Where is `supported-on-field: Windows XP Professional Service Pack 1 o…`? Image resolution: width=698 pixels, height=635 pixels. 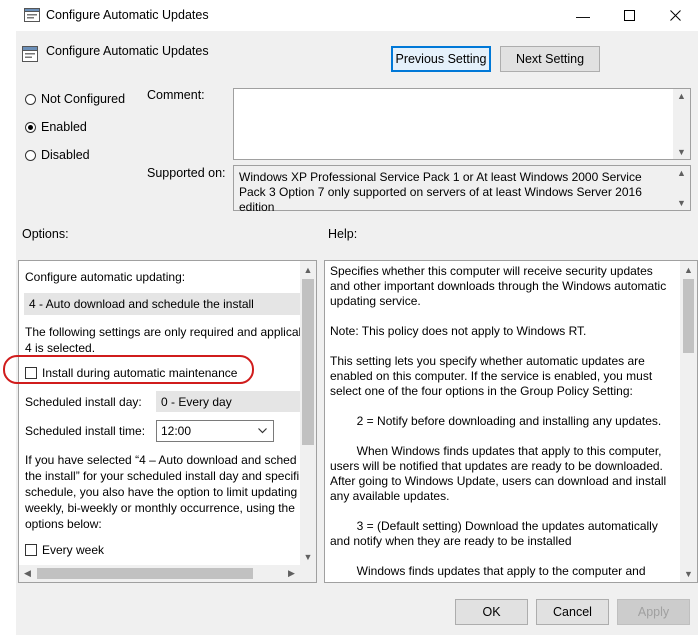
supported-on-field: Windows XP Professional Service Pack 1 o… is located at coordinates (462, 189).